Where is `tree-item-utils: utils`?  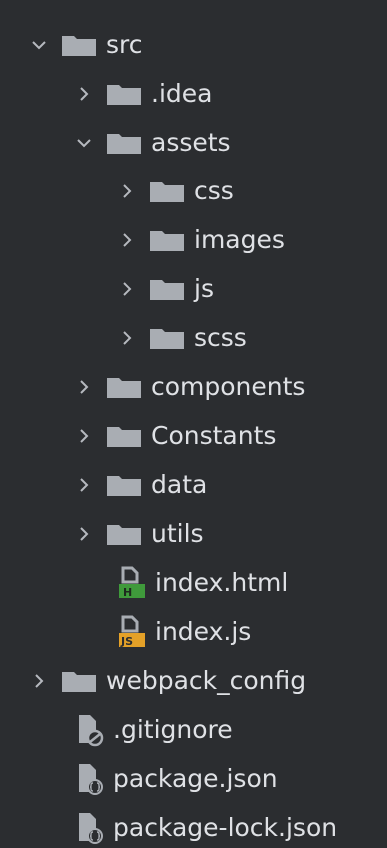
tree-item-utils: utils is located at coordinates (193, 533).